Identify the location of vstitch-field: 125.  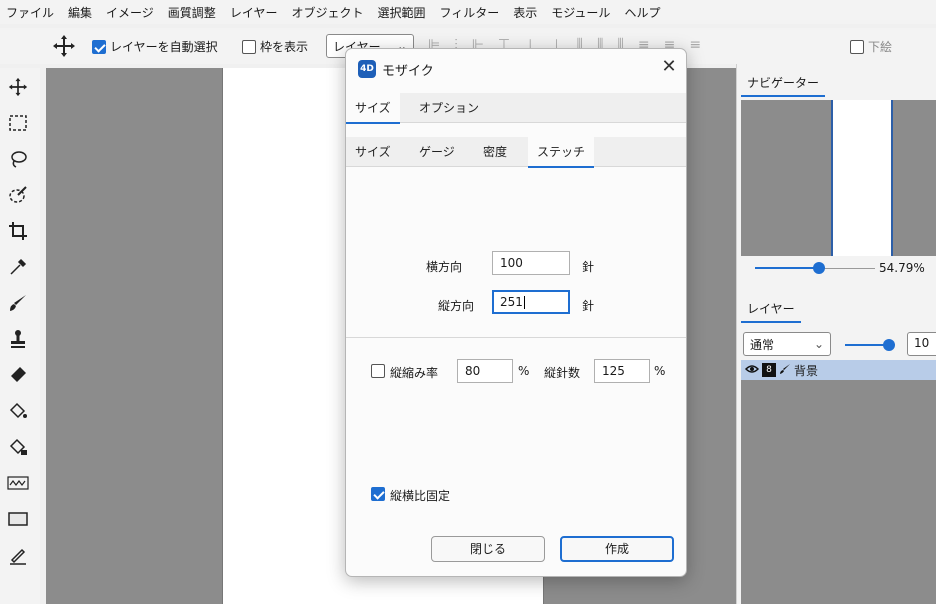
(622, 371).